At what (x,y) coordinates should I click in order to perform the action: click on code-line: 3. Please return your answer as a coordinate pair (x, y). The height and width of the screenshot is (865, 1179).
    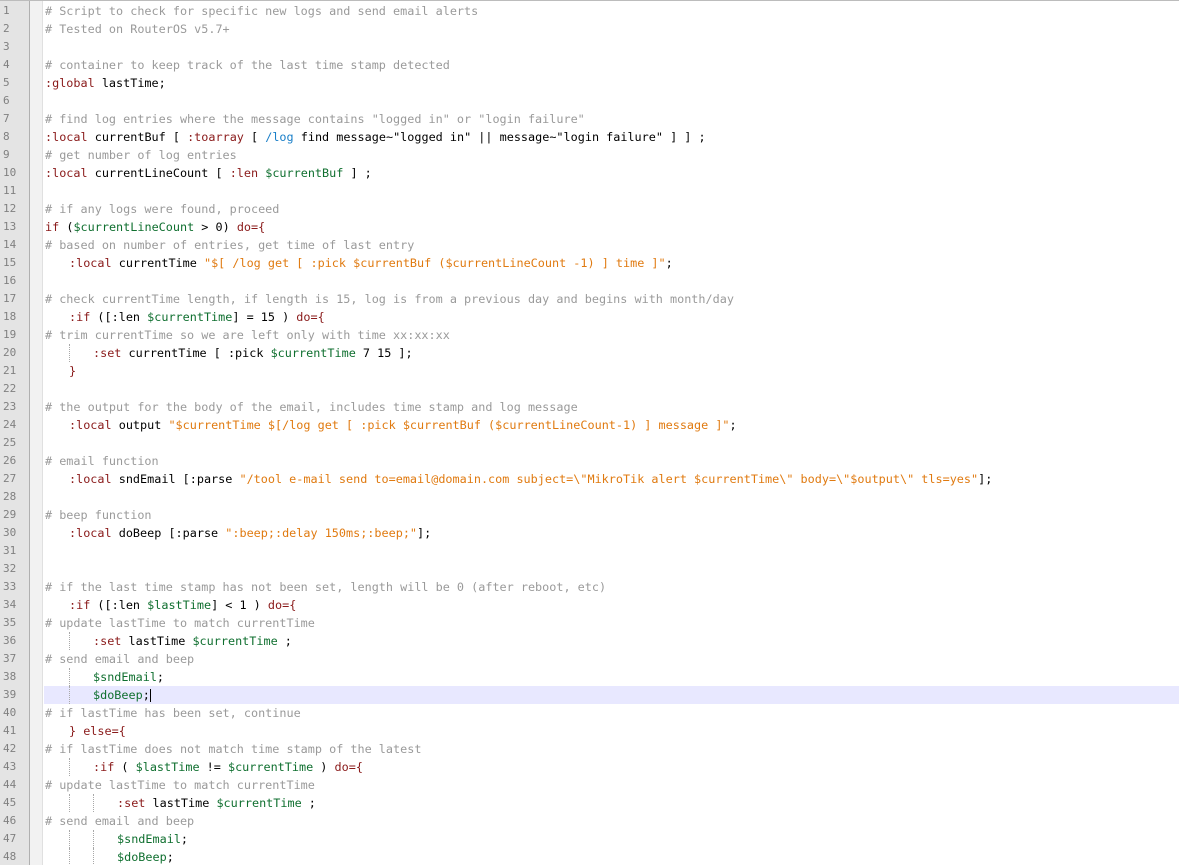
    Looking at the image, I should click on (589, 47).